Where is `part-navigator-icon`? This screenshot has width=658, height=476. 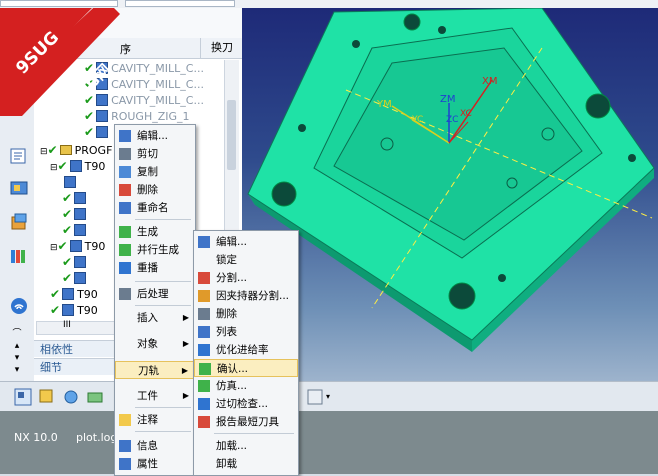 part-navigator-icon is located at coordinates (19, 222).